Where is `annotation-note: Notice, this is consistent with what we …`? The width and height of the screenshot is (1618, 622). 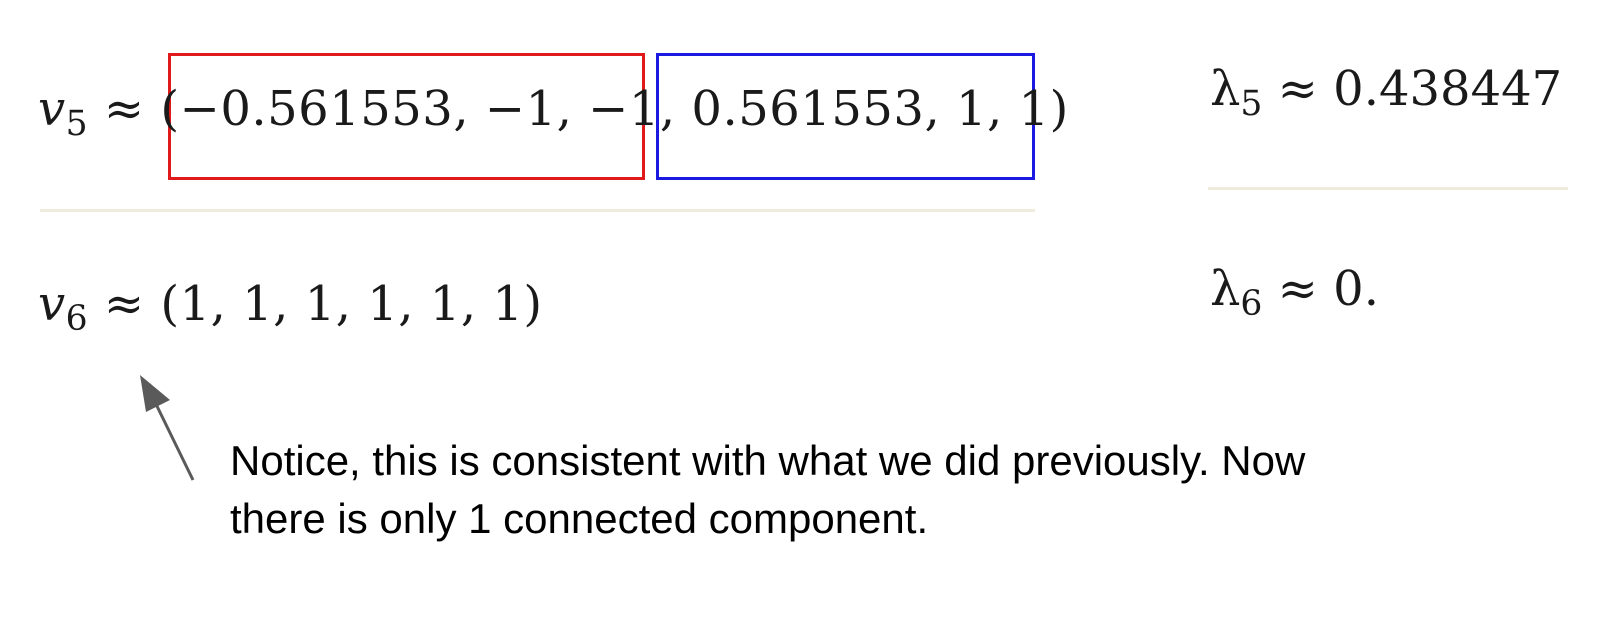
annotation-note: Notice, this is consistent with what we … is located at coordinates (767, 490).